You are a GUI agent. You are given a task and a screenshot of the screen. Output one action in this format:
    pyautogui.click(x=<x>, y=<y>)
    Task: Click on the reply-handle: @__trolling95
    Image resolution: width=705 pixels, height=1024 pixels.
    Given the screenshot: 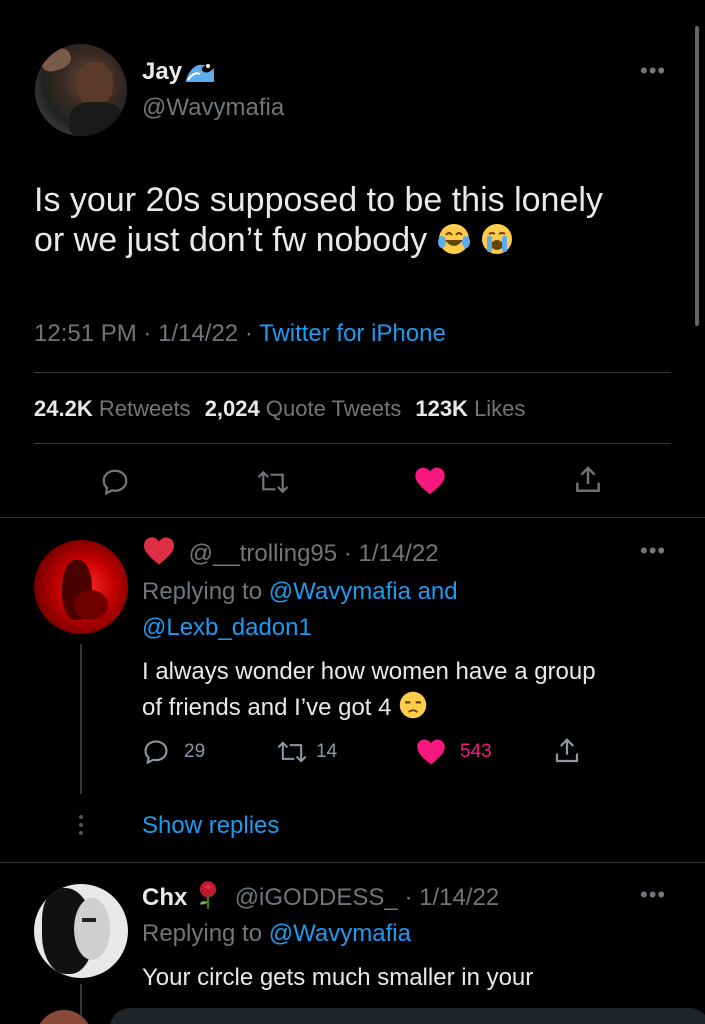 What is the action you would take?
    pyautogui.click(x=263, y=553)
    